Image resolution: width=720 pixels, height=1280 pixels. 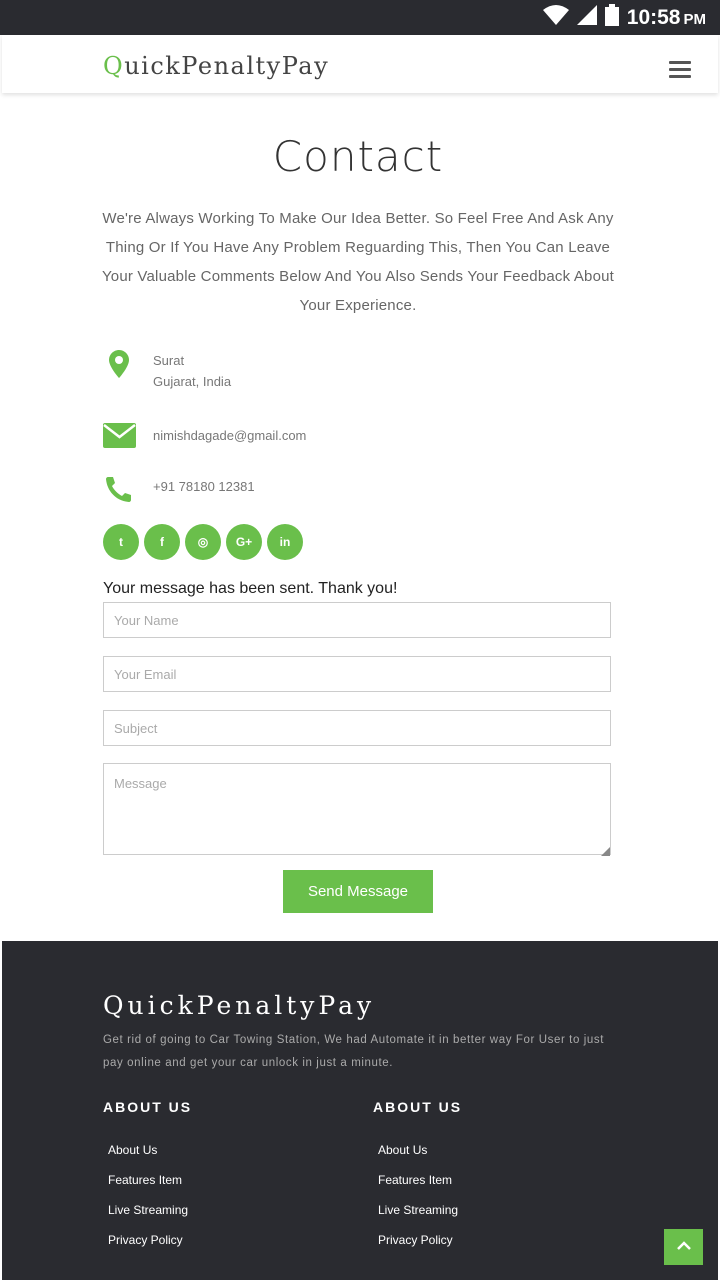 I want to click on linkedin-icon: in, so click(x=285, y=542).